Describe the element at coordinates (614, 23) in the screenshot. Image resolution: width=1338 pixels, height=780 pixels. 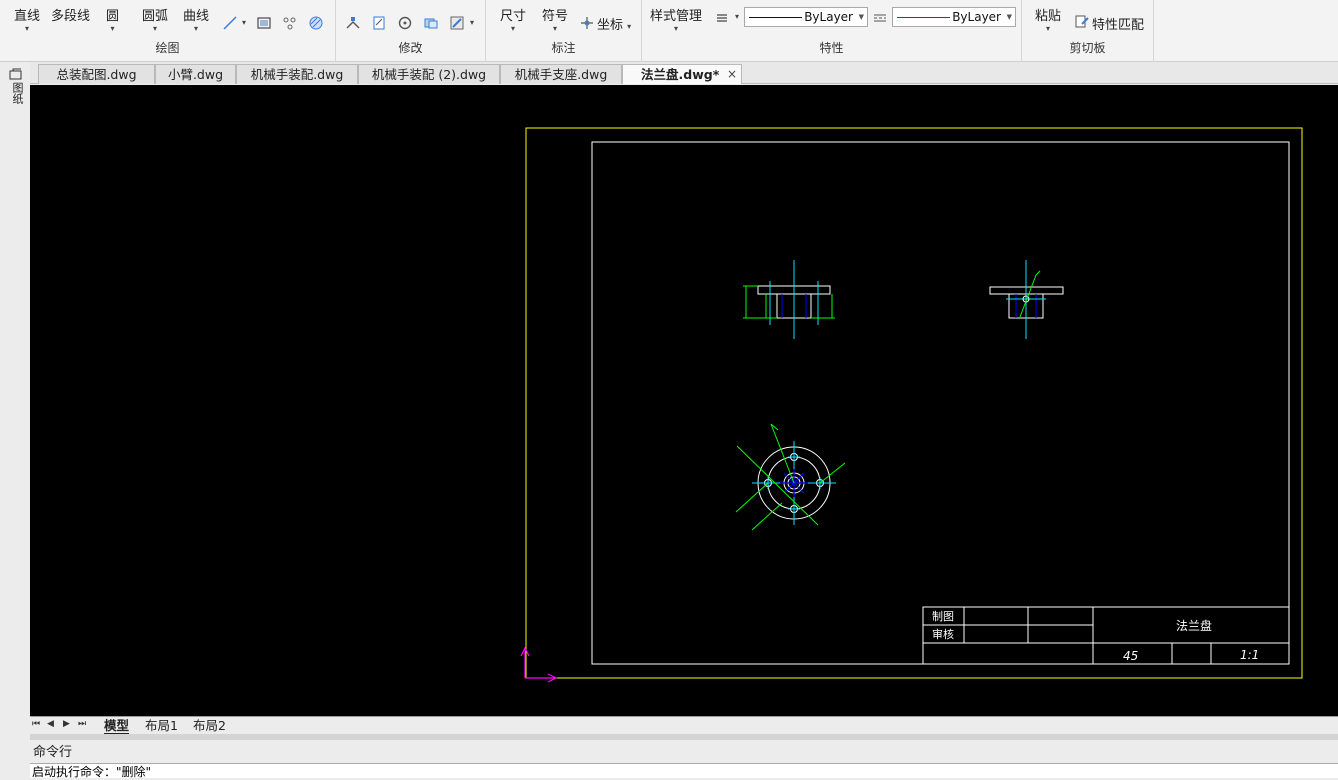
I see `coordinate-button: 坐标 ▾` at that location.